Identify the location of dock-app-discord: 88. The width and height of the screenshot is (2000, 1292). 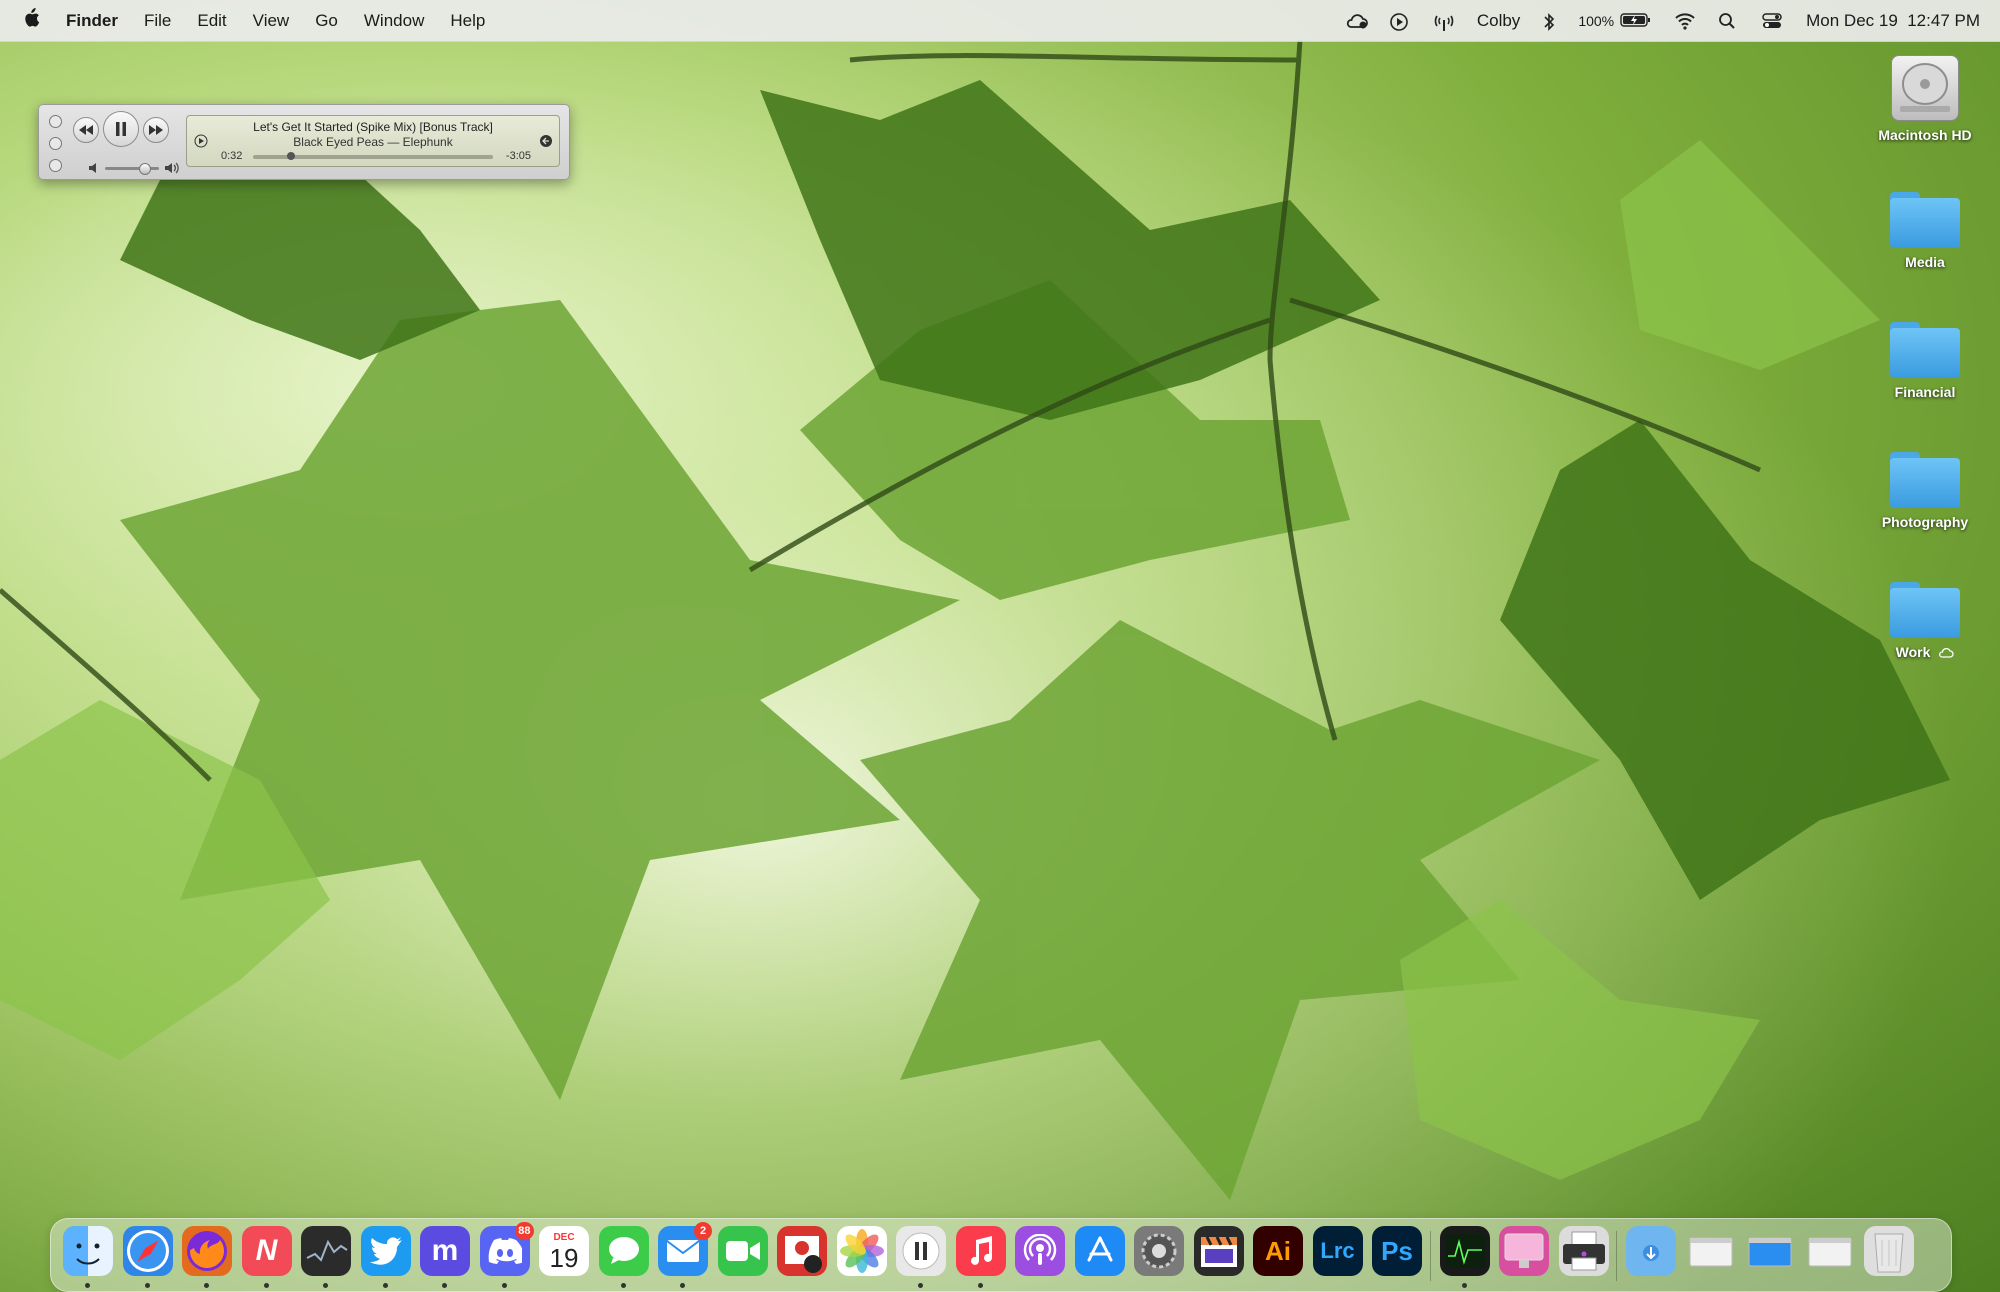
(506, 1249).